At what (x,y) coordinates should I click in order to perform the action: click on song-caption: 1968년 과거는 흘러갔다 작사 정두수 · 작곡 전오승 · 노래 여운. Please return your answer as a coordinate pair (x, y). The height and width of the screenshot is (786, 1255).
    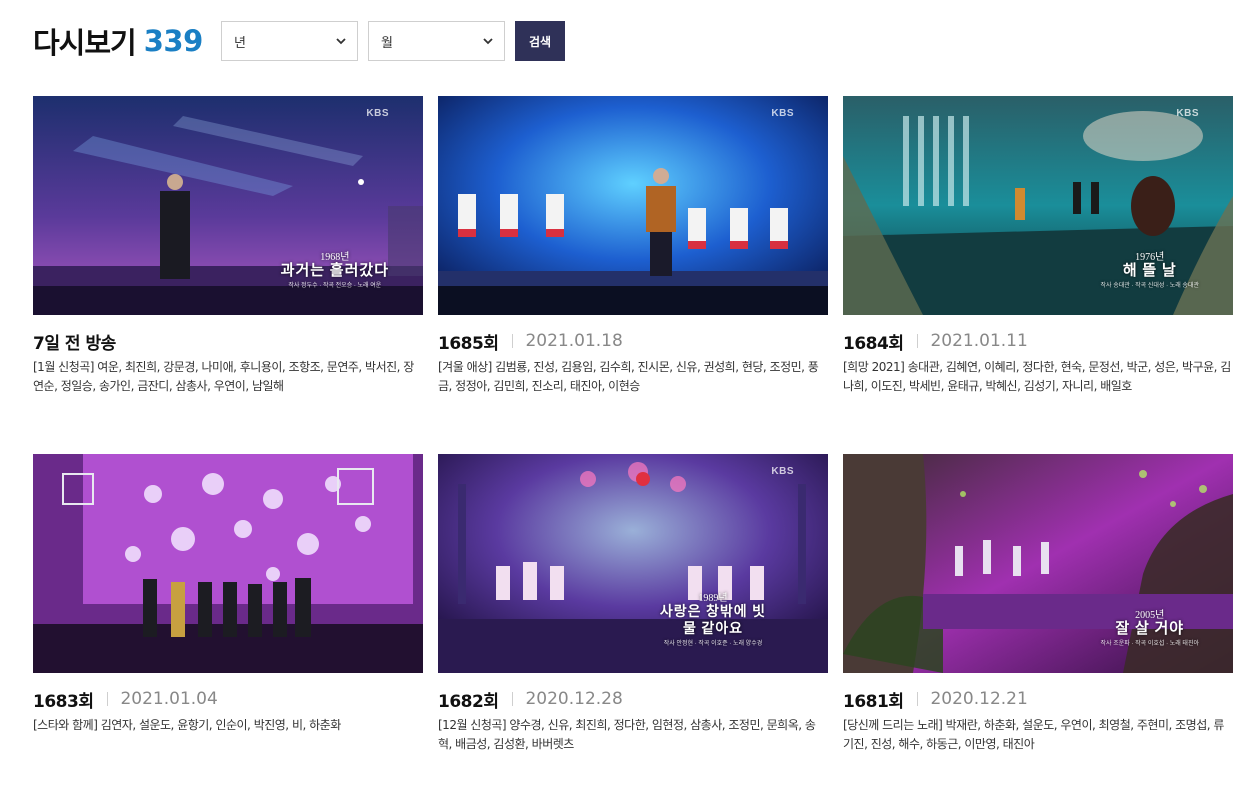
    Looking at the image, I should click on (334, 270).